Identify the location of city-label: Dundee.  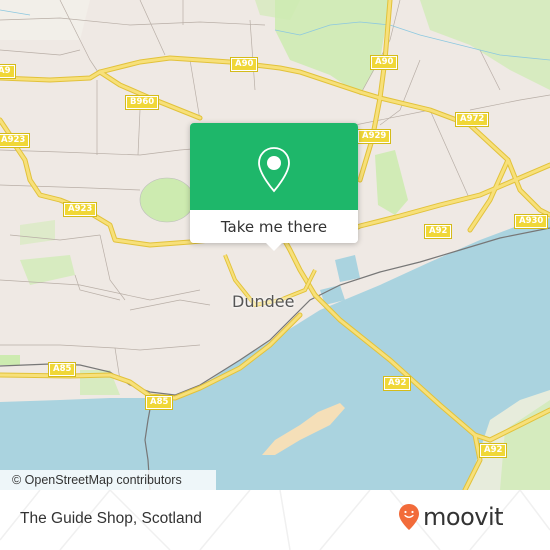
(263, 301).